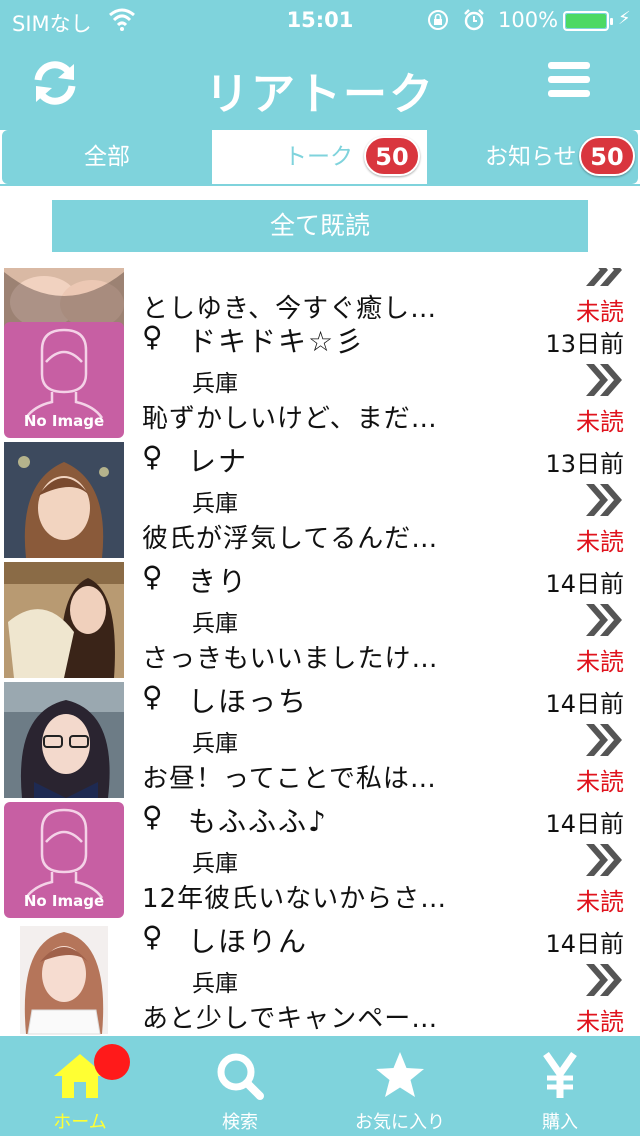 Image resolution: width=640 pixels, height=1136 pixels. I want to click on user-name: レナ, so click(218, 461).